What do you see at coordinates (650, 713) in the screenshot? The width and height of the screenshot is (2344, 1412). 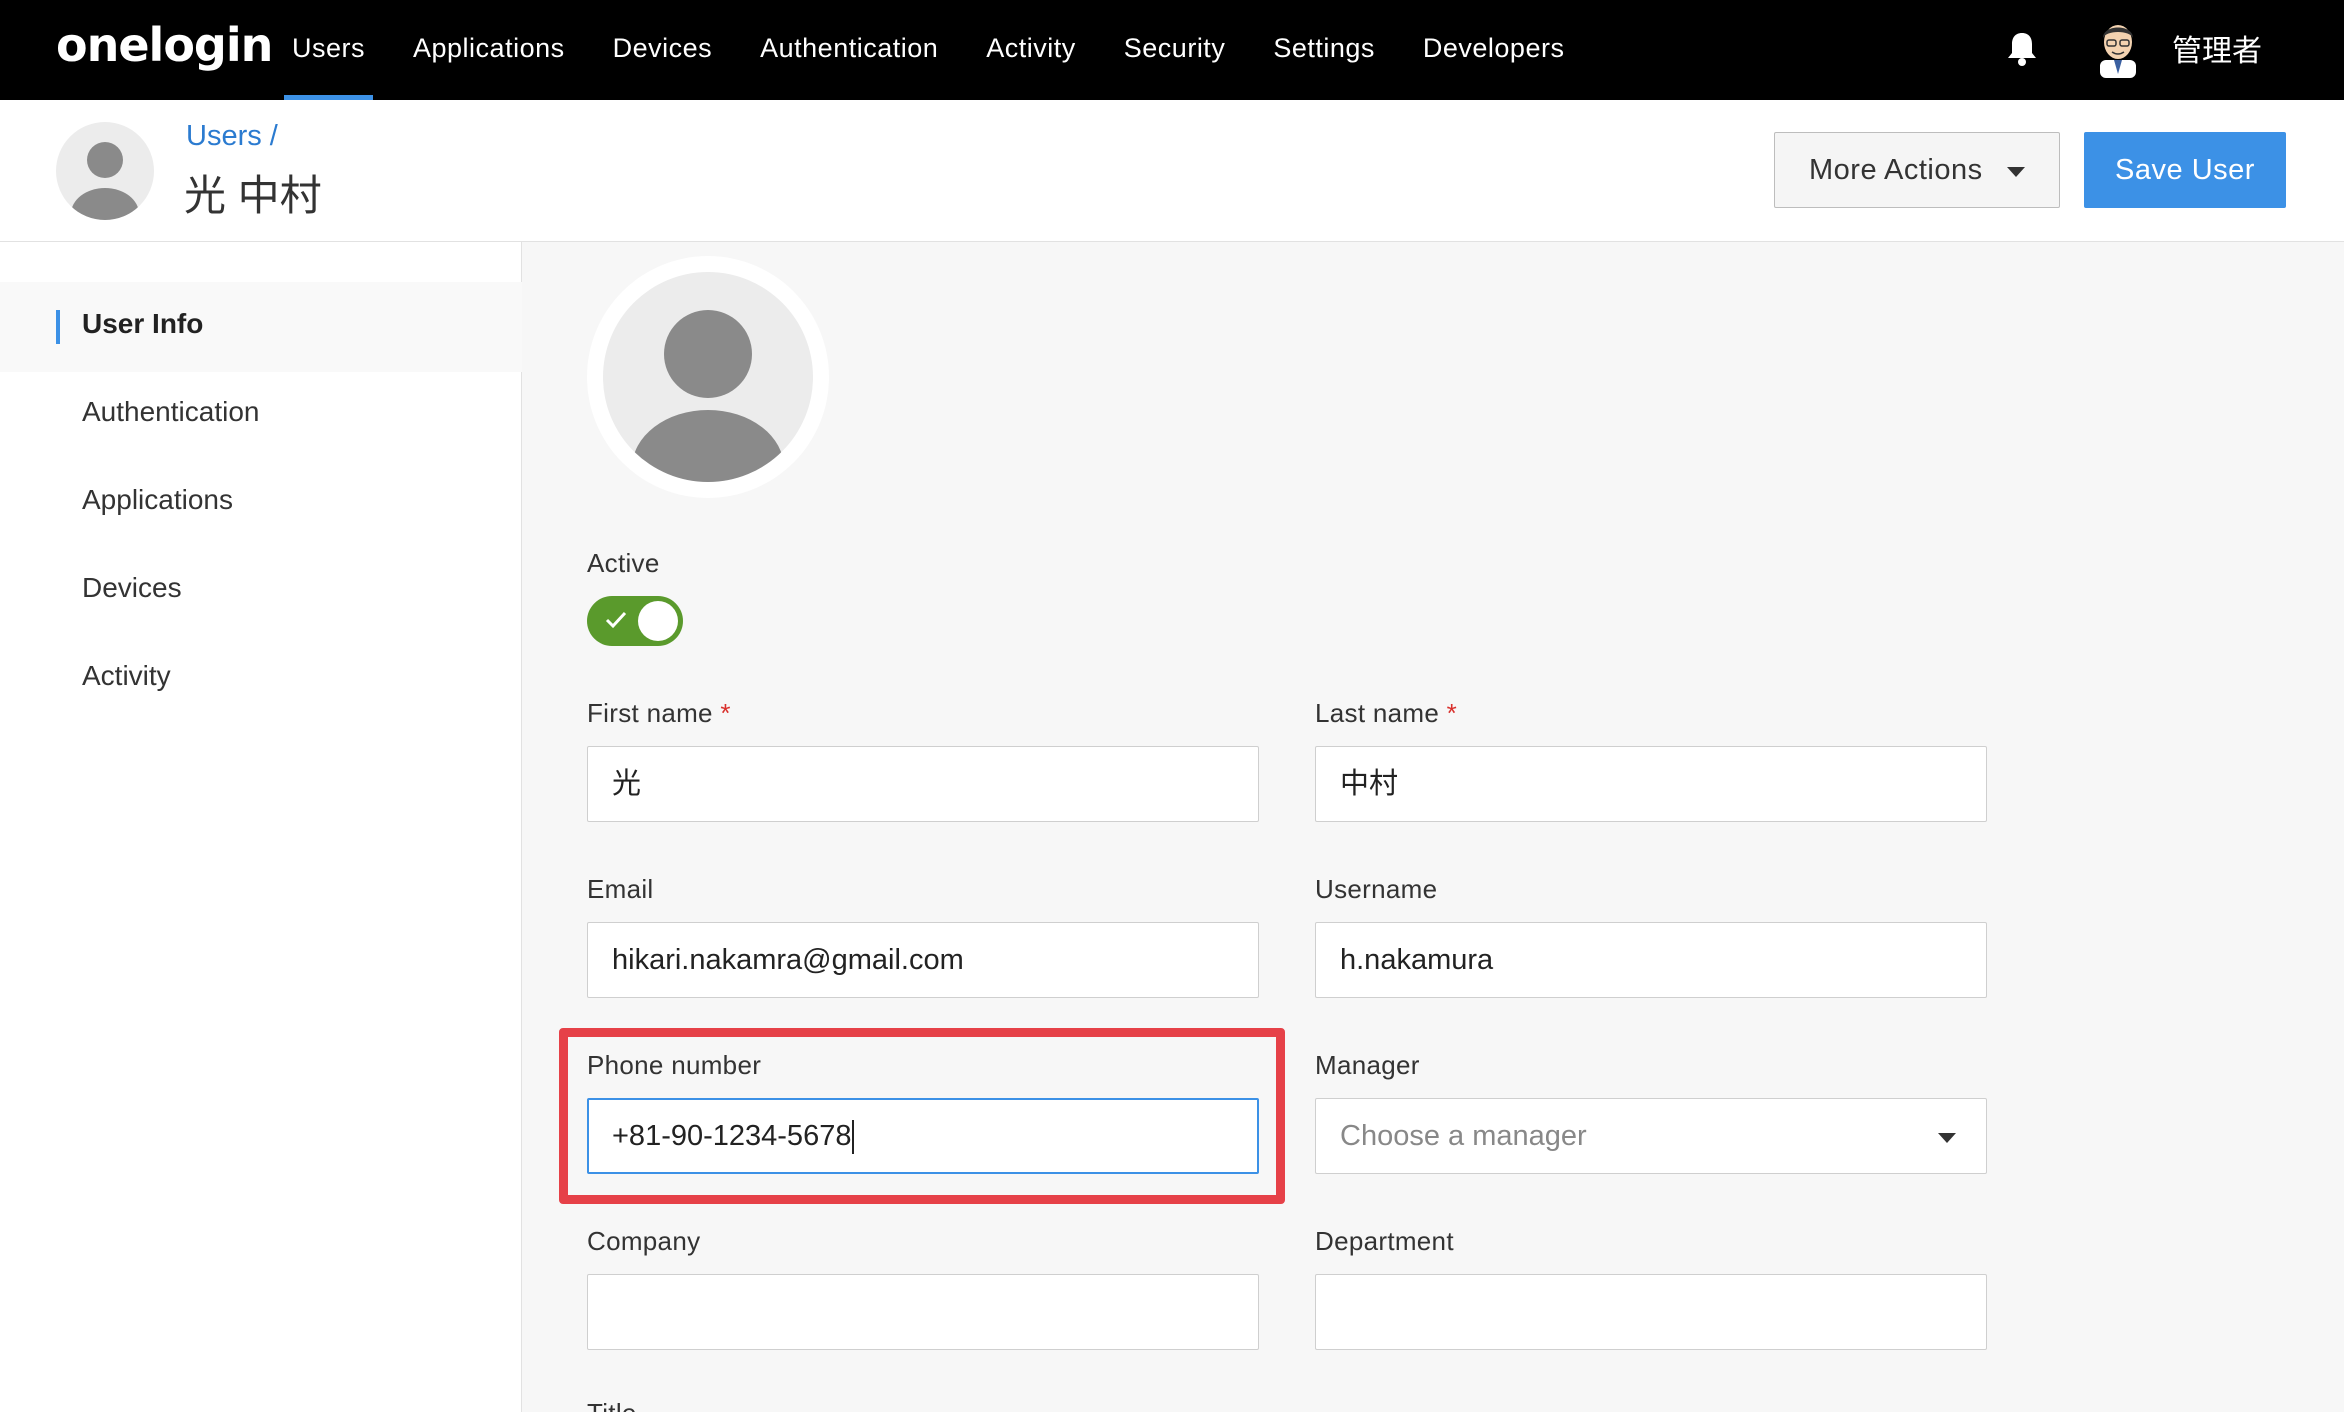 I see `first-name-label-text: First name` at bounding box center [650, 713].